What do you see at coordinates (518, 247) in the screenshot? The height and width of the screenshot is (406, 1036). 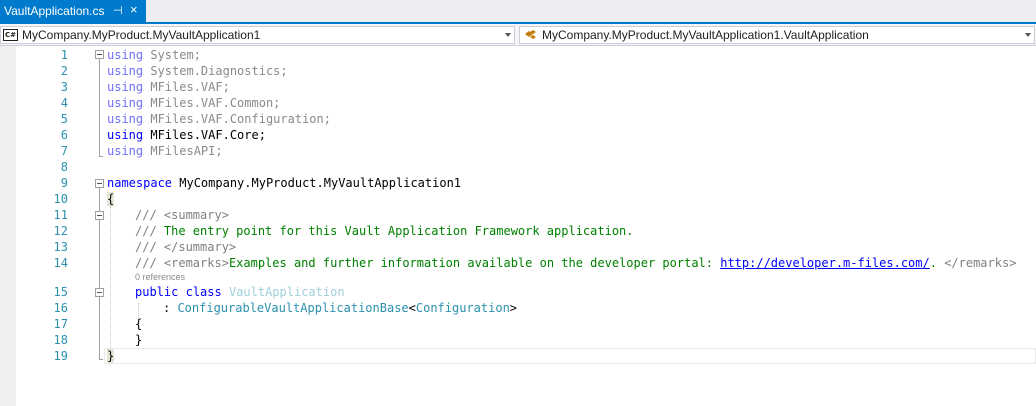 I see `code-line: 13 /// </summary>` at bounding box center [518, 247].